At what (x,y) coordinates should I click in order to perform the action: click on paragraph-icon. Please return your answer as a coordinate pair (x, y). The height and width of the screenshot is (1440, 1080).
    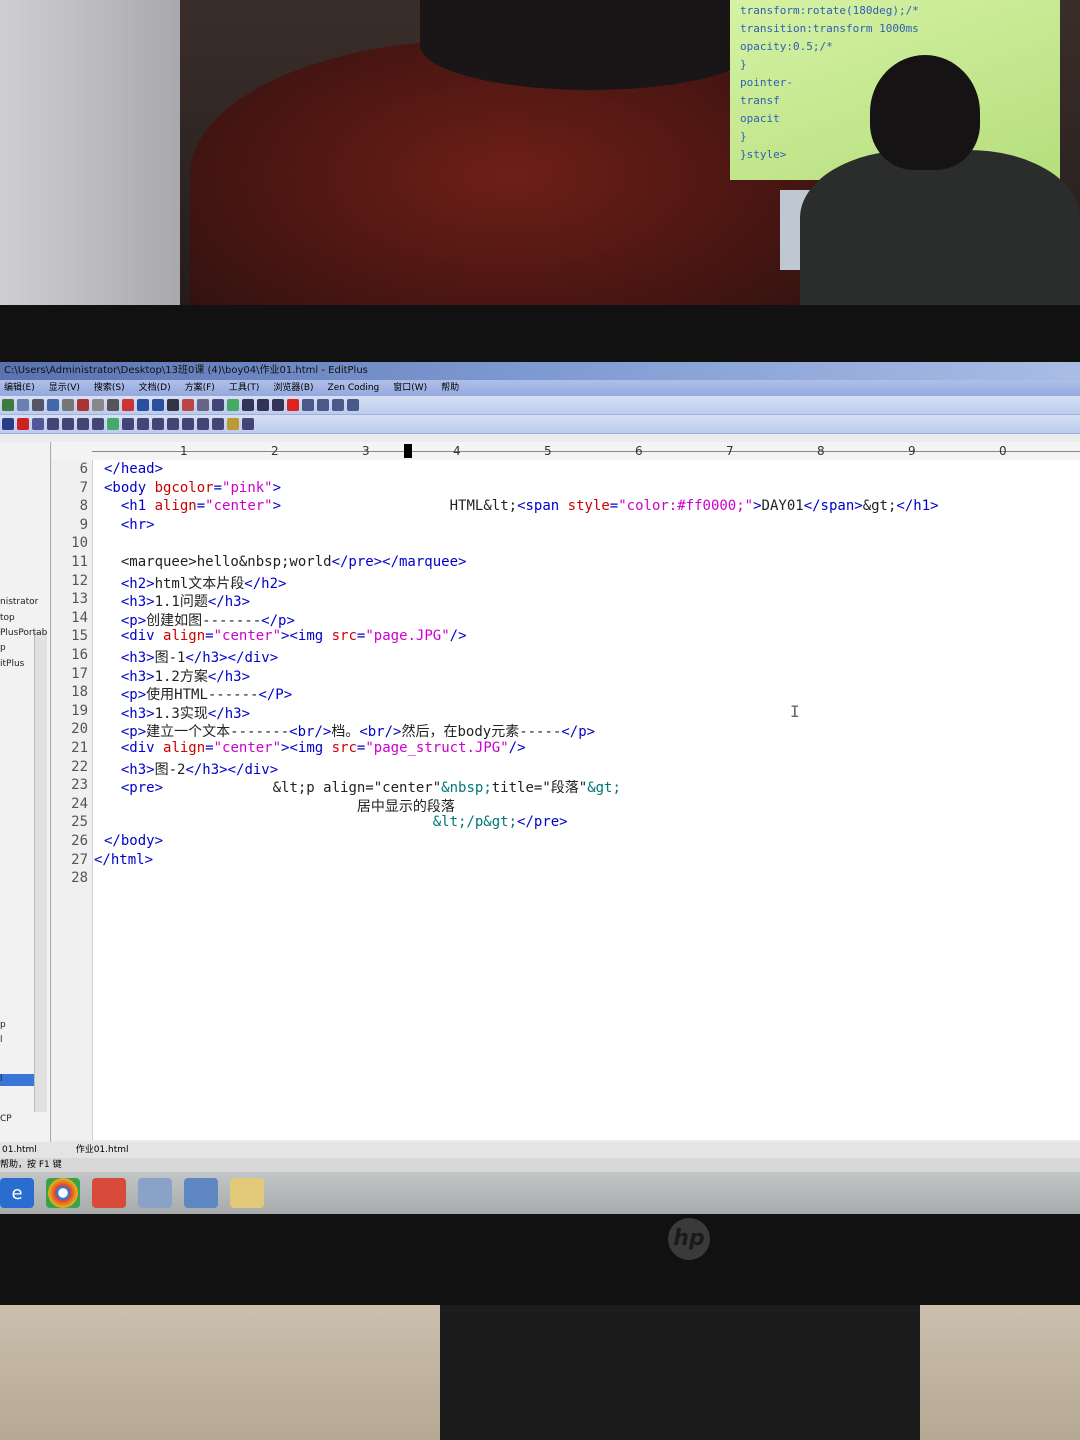
    Looking at the image, I should click on (83, 424).